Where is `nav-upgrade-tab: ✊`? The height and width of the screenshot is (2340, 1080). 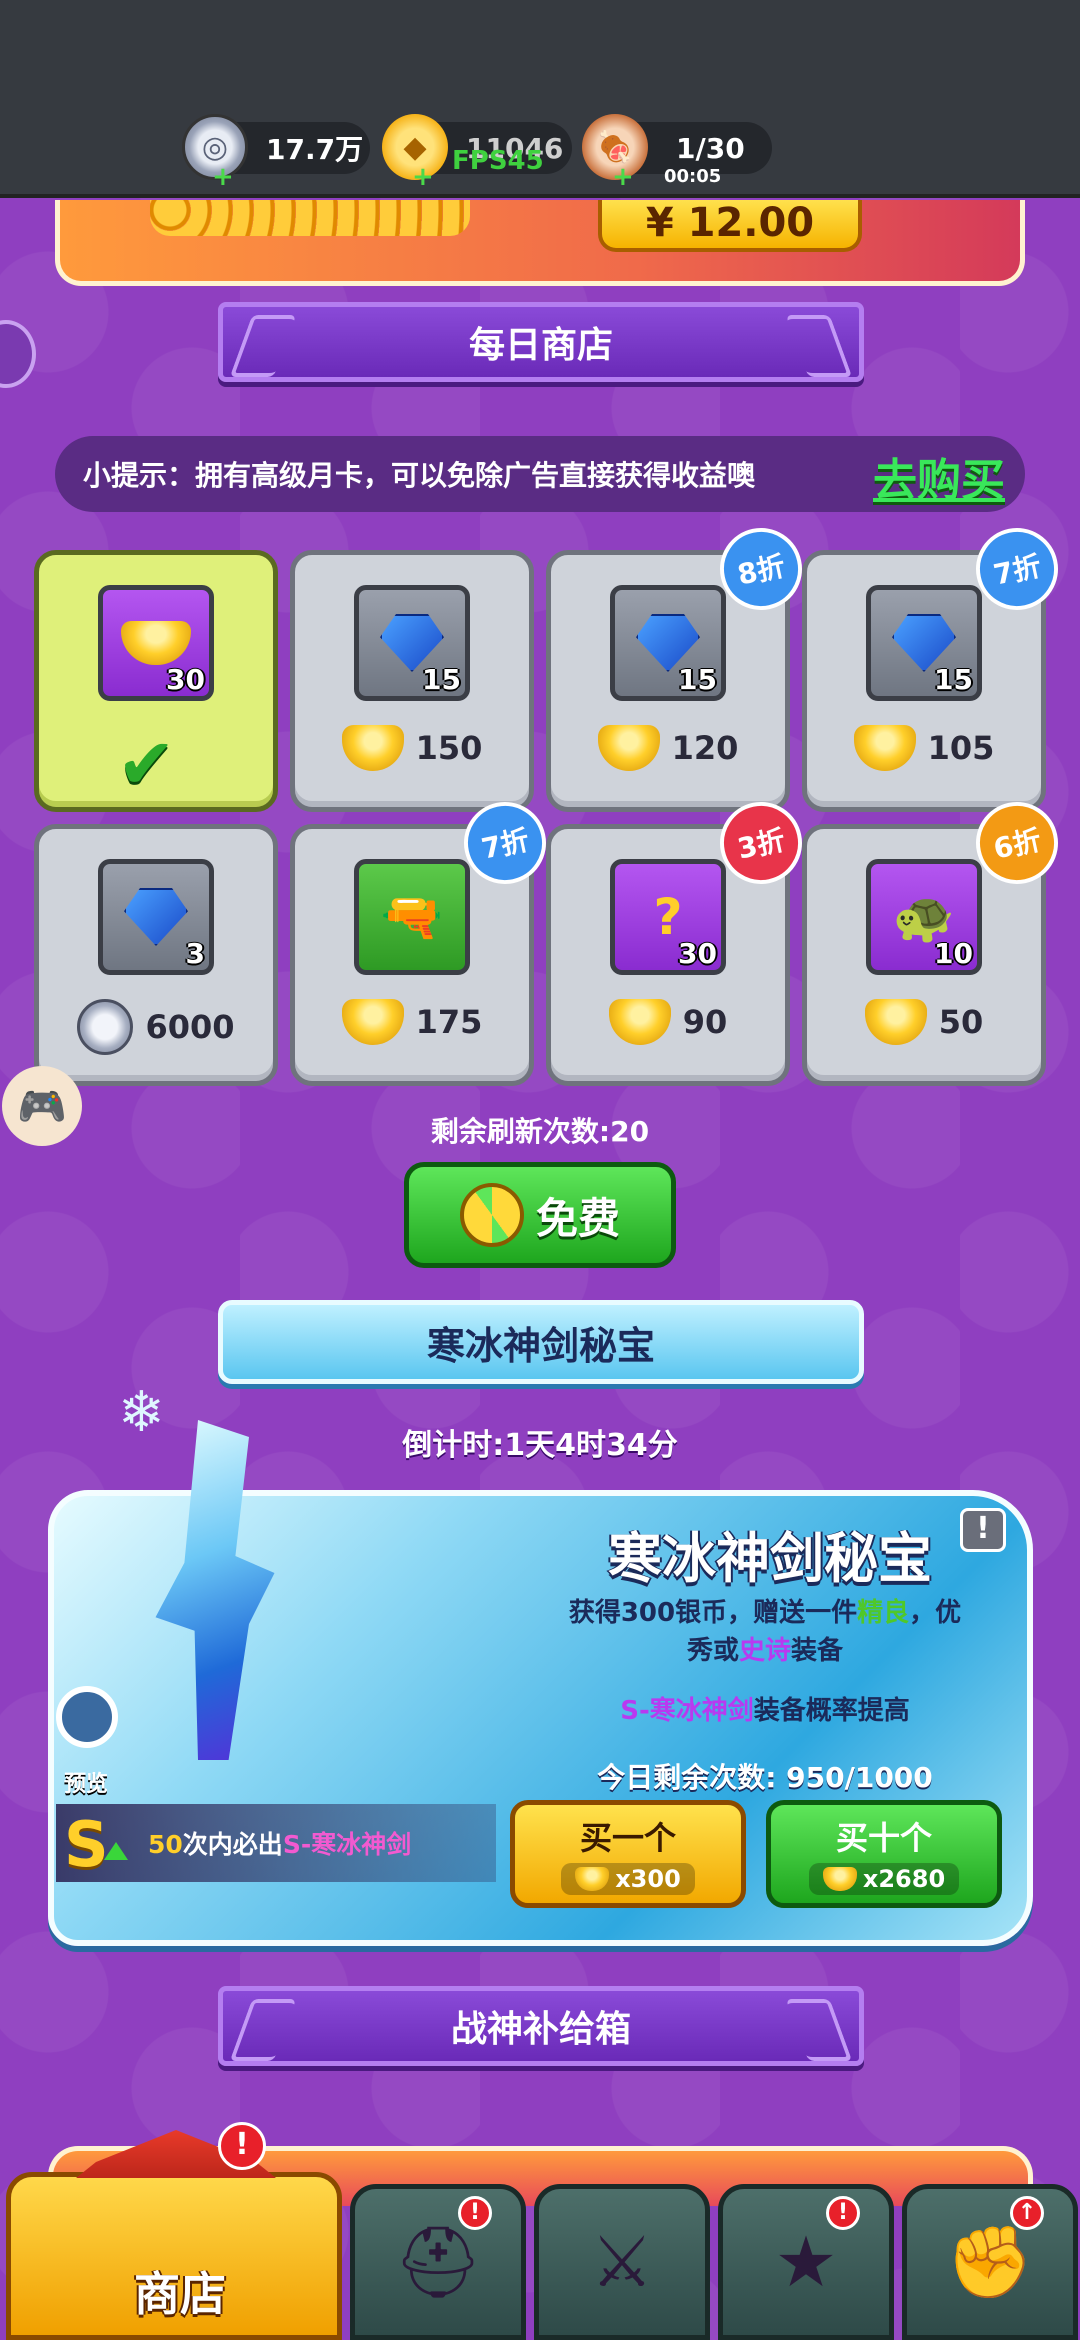
nav-upgrade-tab: ✊ is located at coordinates (990, 2262).